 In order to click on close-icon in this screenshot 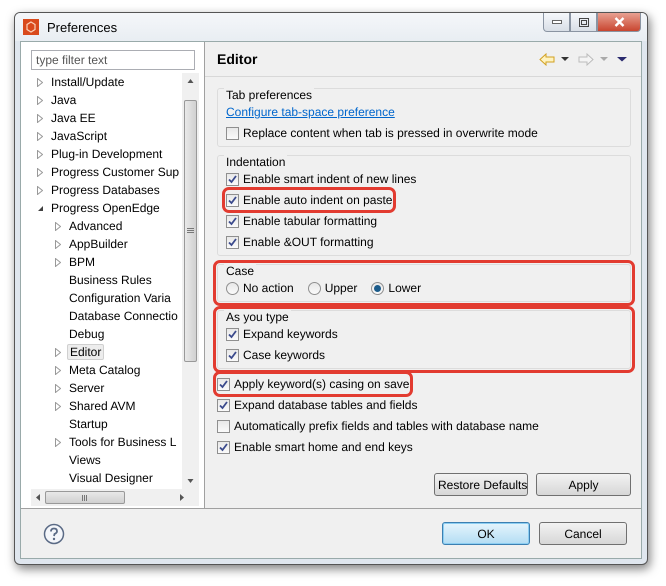, I will do `click(619, 22)`.